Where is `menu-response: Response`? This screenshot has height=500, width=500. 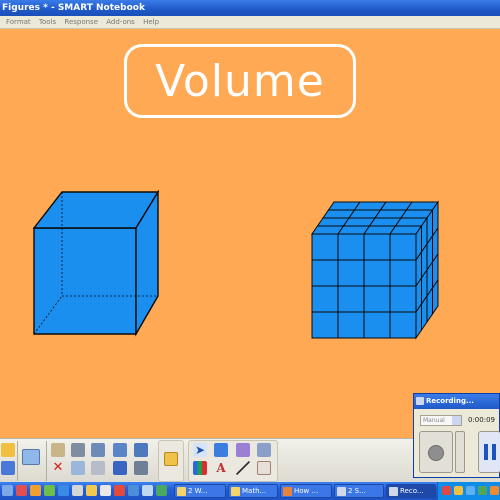 menu-response: Response is located at coordinates (81, 22).